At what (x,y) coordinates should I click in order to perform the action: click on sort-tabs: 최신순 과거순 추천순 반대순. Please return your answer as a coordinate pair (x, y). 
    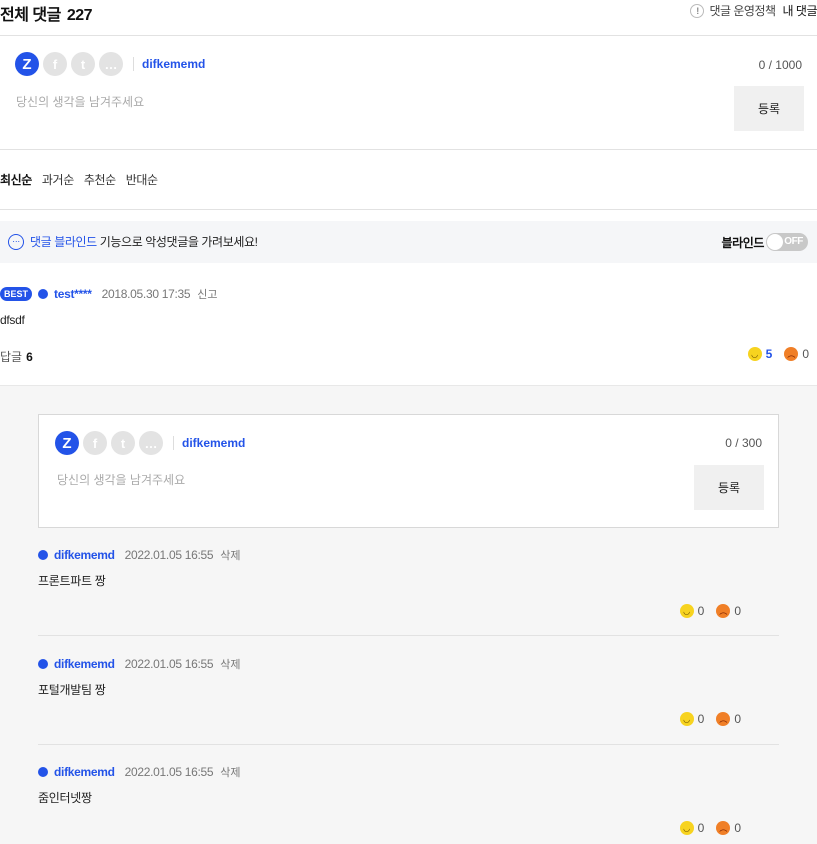
    Looking at the image, I should click on (408, 180).